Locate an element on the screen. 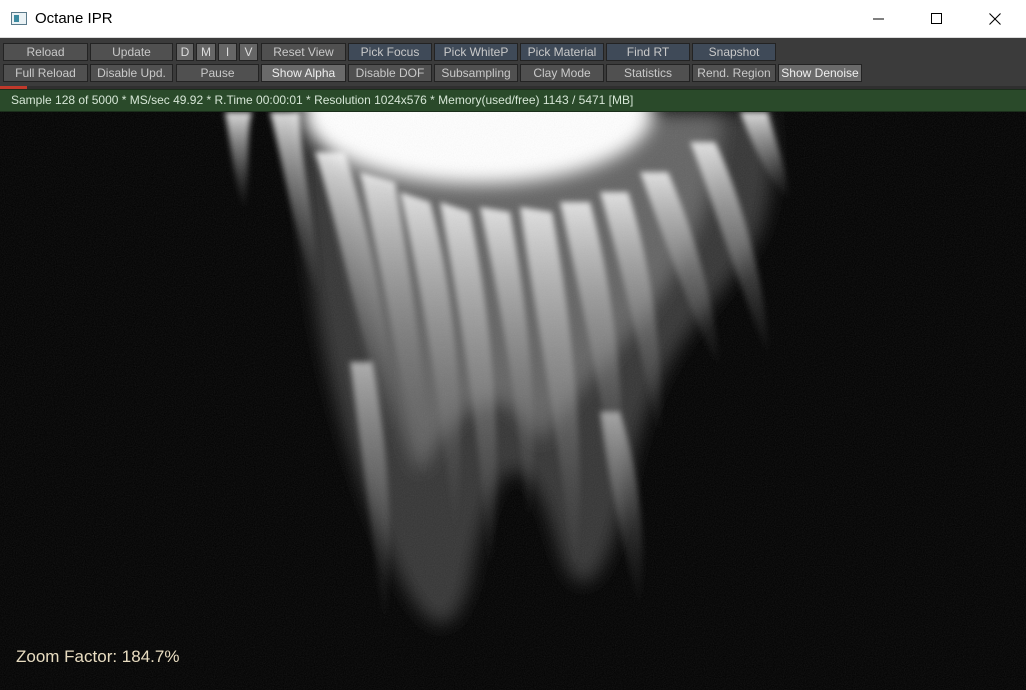 This screenshot has width=1026, height=690. rend-region-button: Rend. Region is located at coordinates (734, 73).